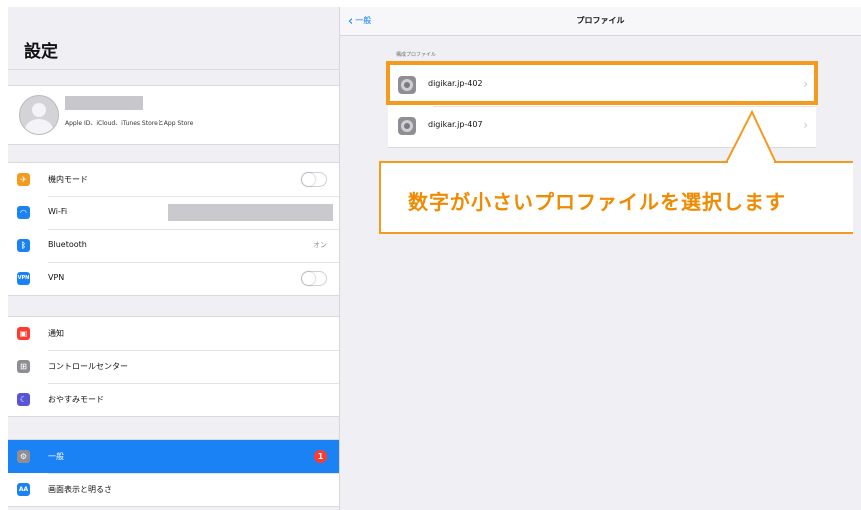  Describe the element at coordinates (173, 489) in the screenshot. I see `sidebar-item-display-brightness: AA 画面表示と明るさ` at that location.